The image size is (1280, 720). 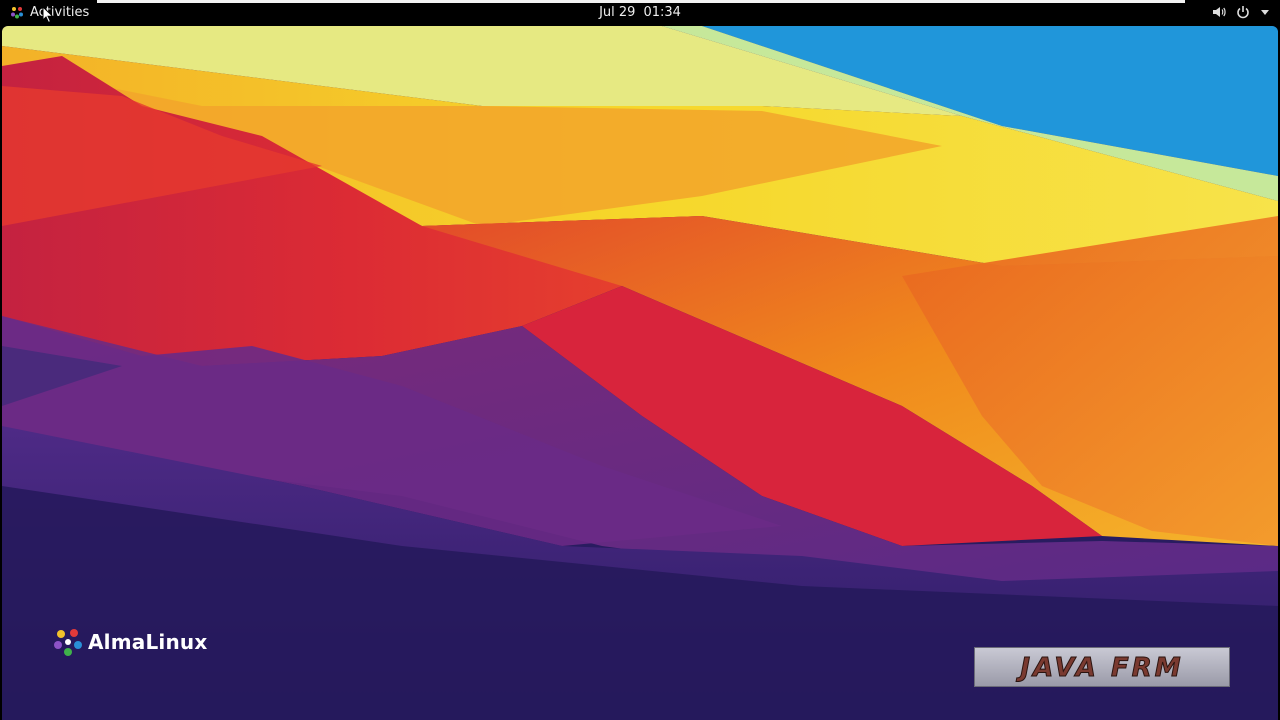 What do you see at coordinates (48, 15) in the screenshot?
I see `mouse-cursor-icon` at bounding box center [48, 15].